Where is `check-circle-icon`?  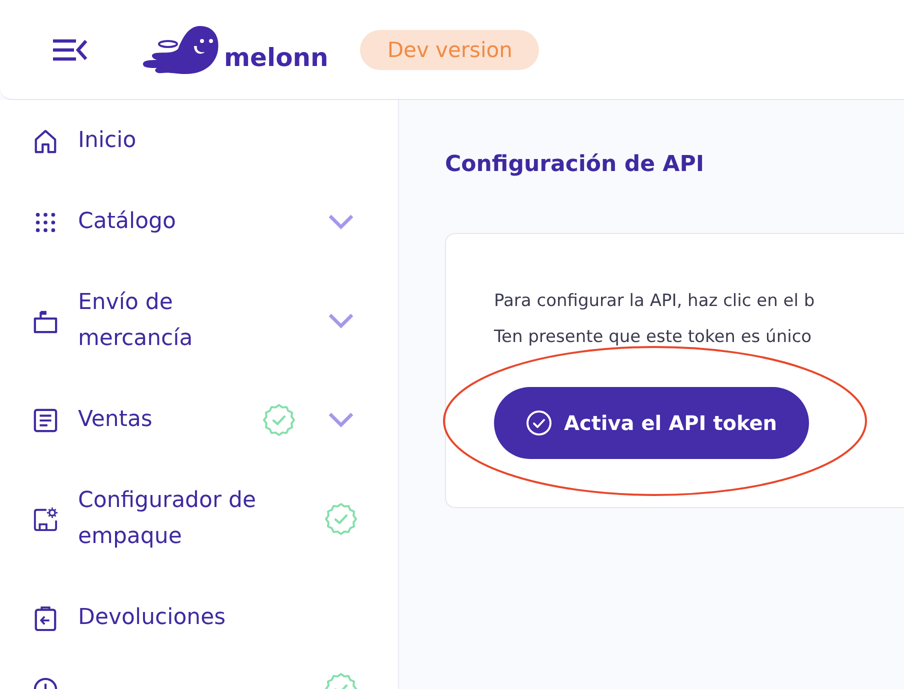
check-circle-icon is located at coordinates (539, 423).